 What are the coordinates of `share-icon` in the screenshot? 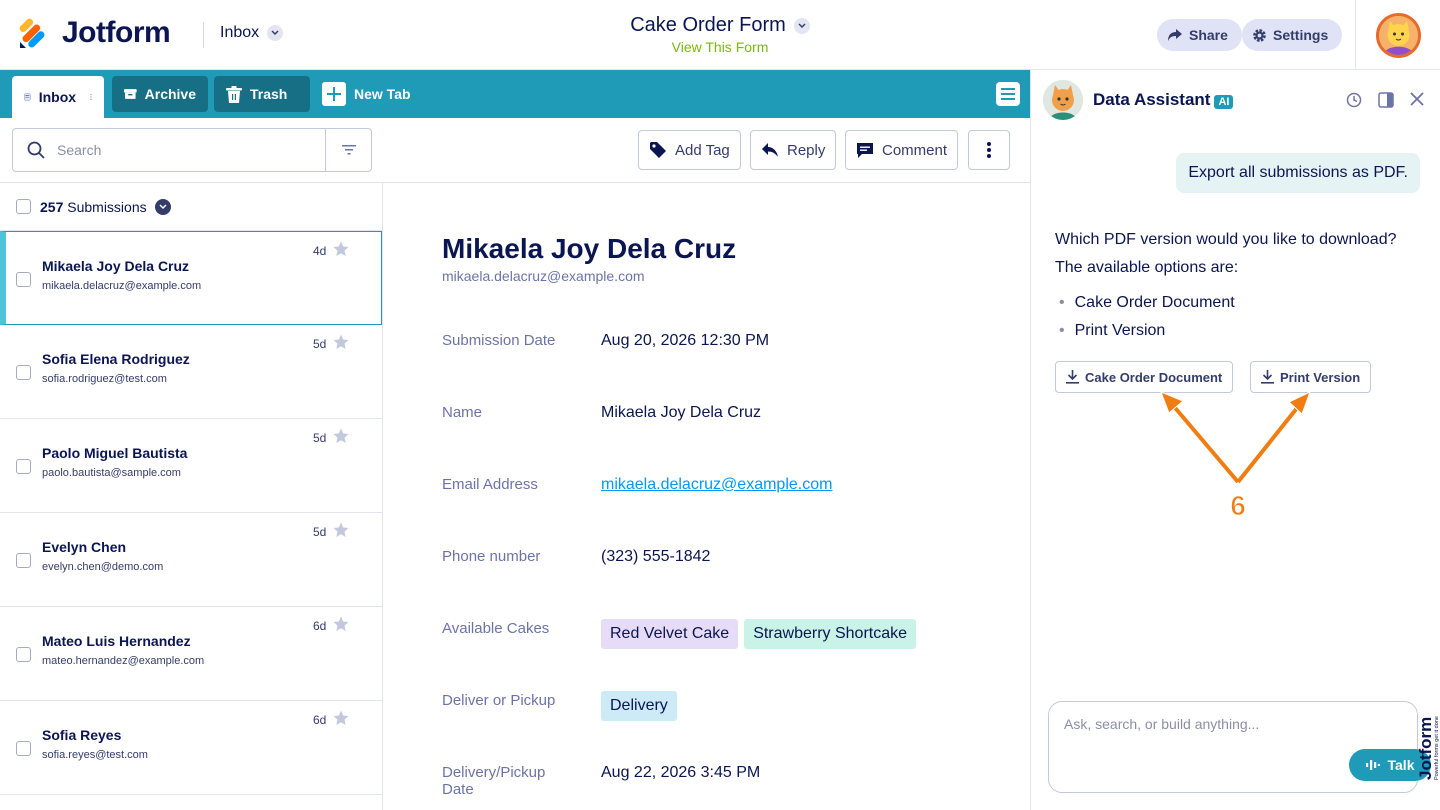 It's located at (1175, 35).